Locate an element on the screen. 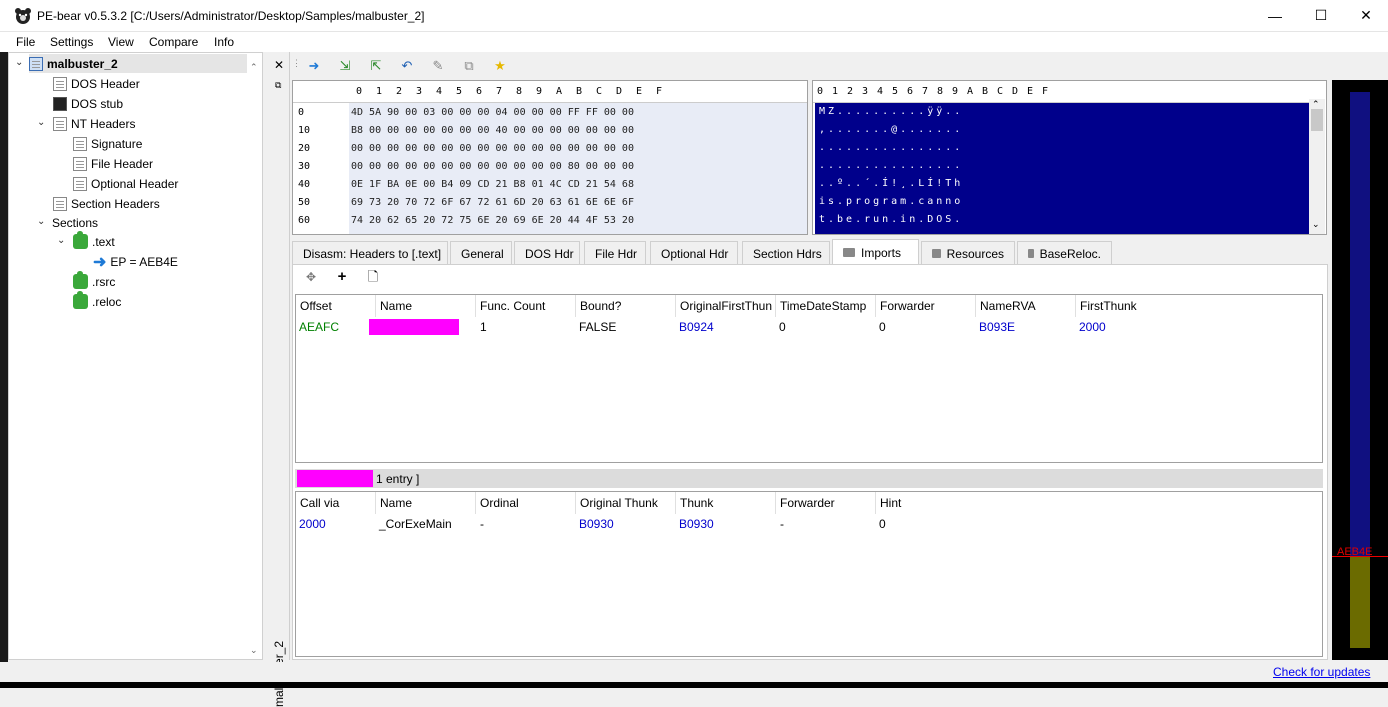 The image size is (1388, 707). ascii-row: is.program.canno is located at coordinates (891, 201).